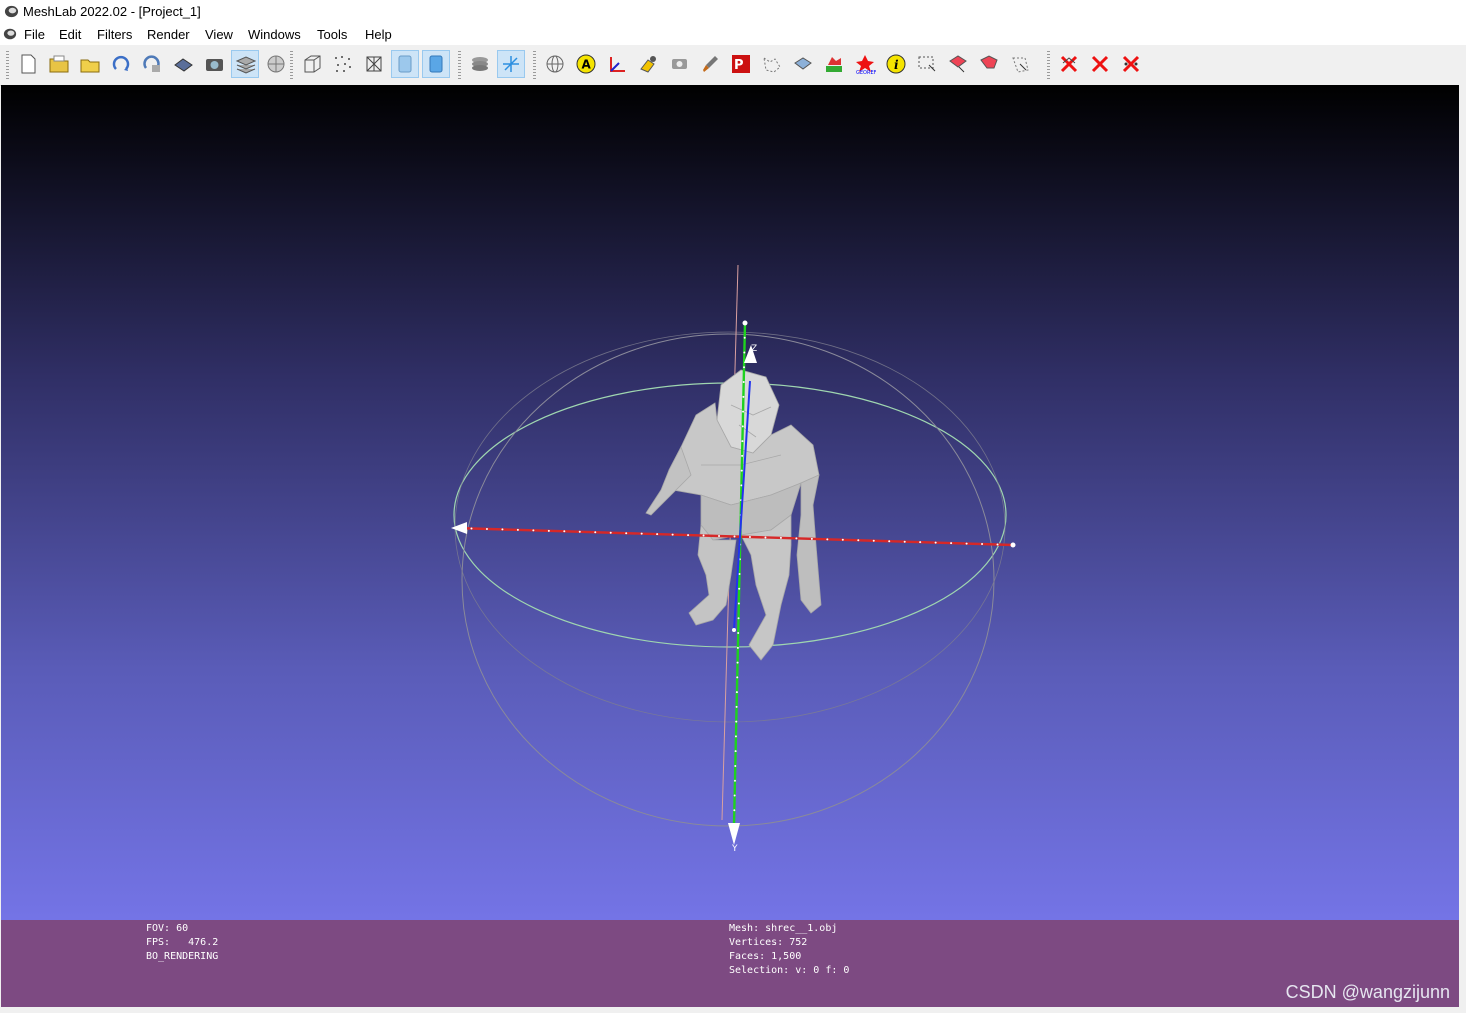 Image resolution: width=1466 pixels, height=1013 pixels. What do you see at coordinates (511, 64) in the screenshot?
I see `axes-decorator-button` at bounding box center [511, 64].